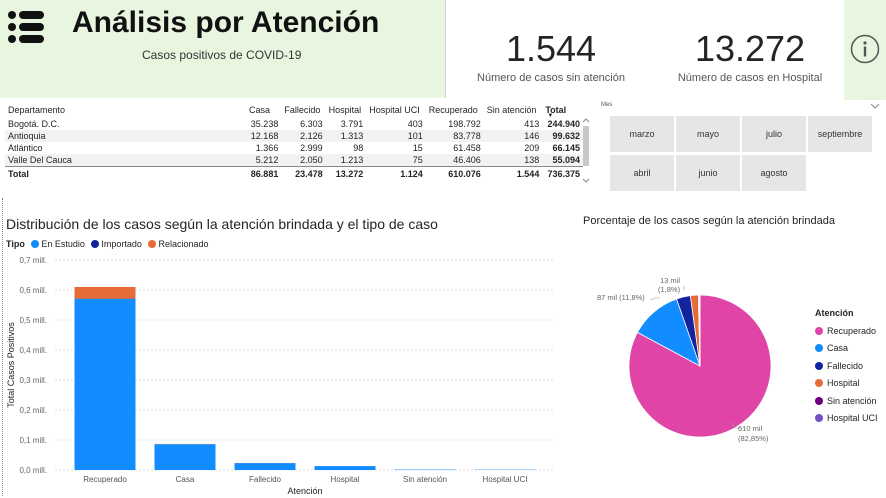 Image resolution: width=886 pixels, height=498 pixels. I want to click on col-casa: Casa, so click(263, 109).